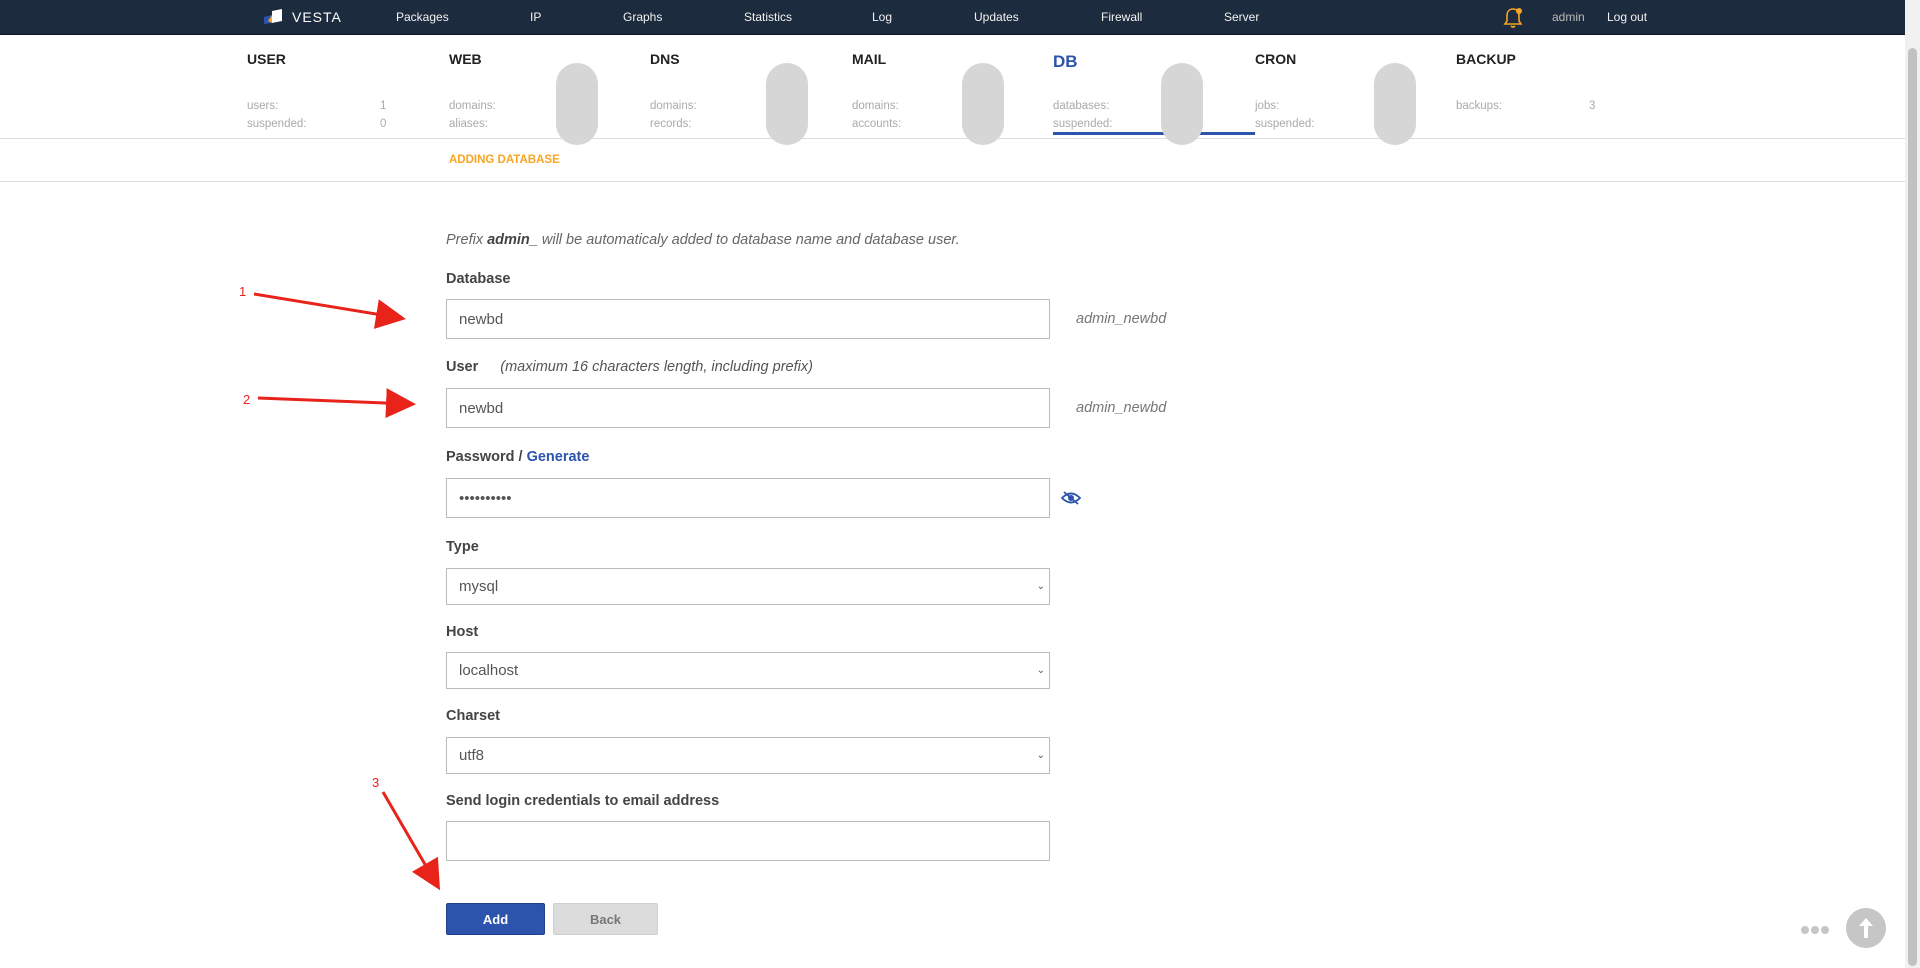 The height and width of the screenshot is (968, 1920). I want to click on annotation-arrows, so click(347, 591).